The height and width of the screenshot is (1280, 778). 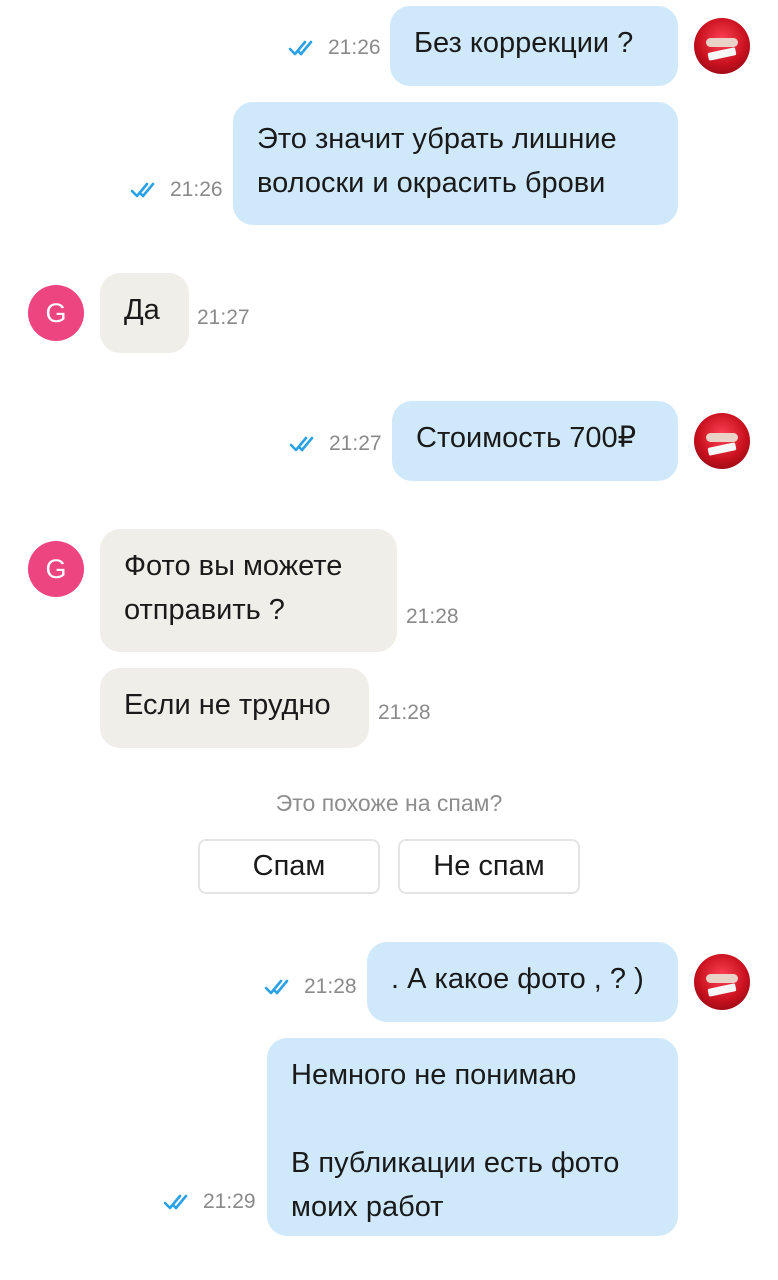 What do you see at coordinates (489, 866) in the screenshot?
I see `not-spam-button: Не спам` at bounding box center [489, 866].